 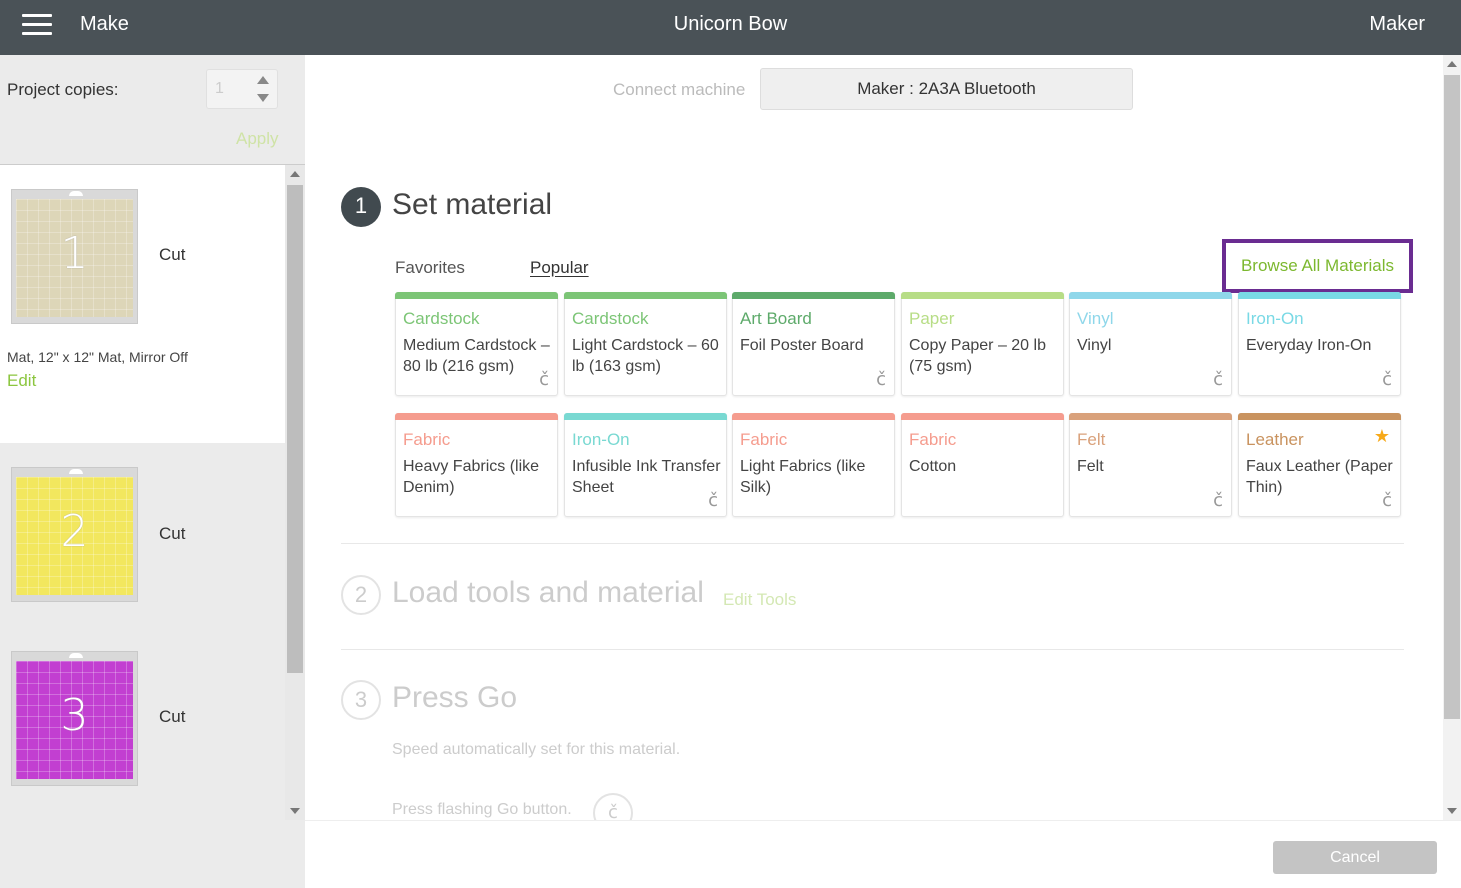 I want to click on mat-action-1: Cut, so click(x=172, y=254).